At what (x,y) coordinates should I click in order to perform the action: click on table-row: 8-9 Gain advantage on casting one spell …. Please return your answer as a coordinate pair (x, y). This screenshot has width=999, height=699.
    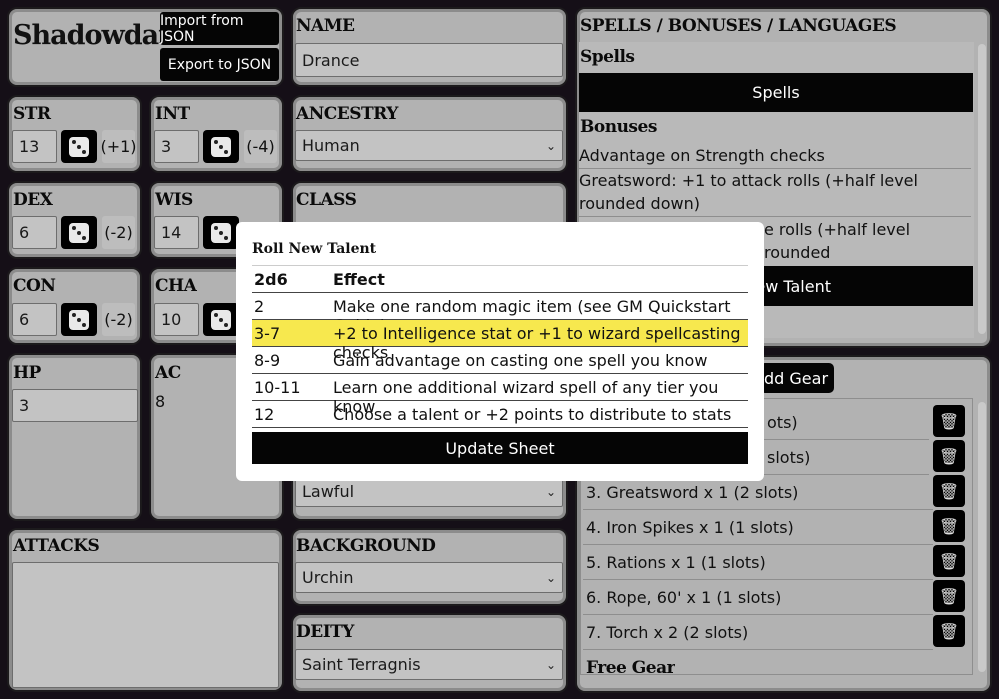
    Looking at the image, I should click on (500, 360).